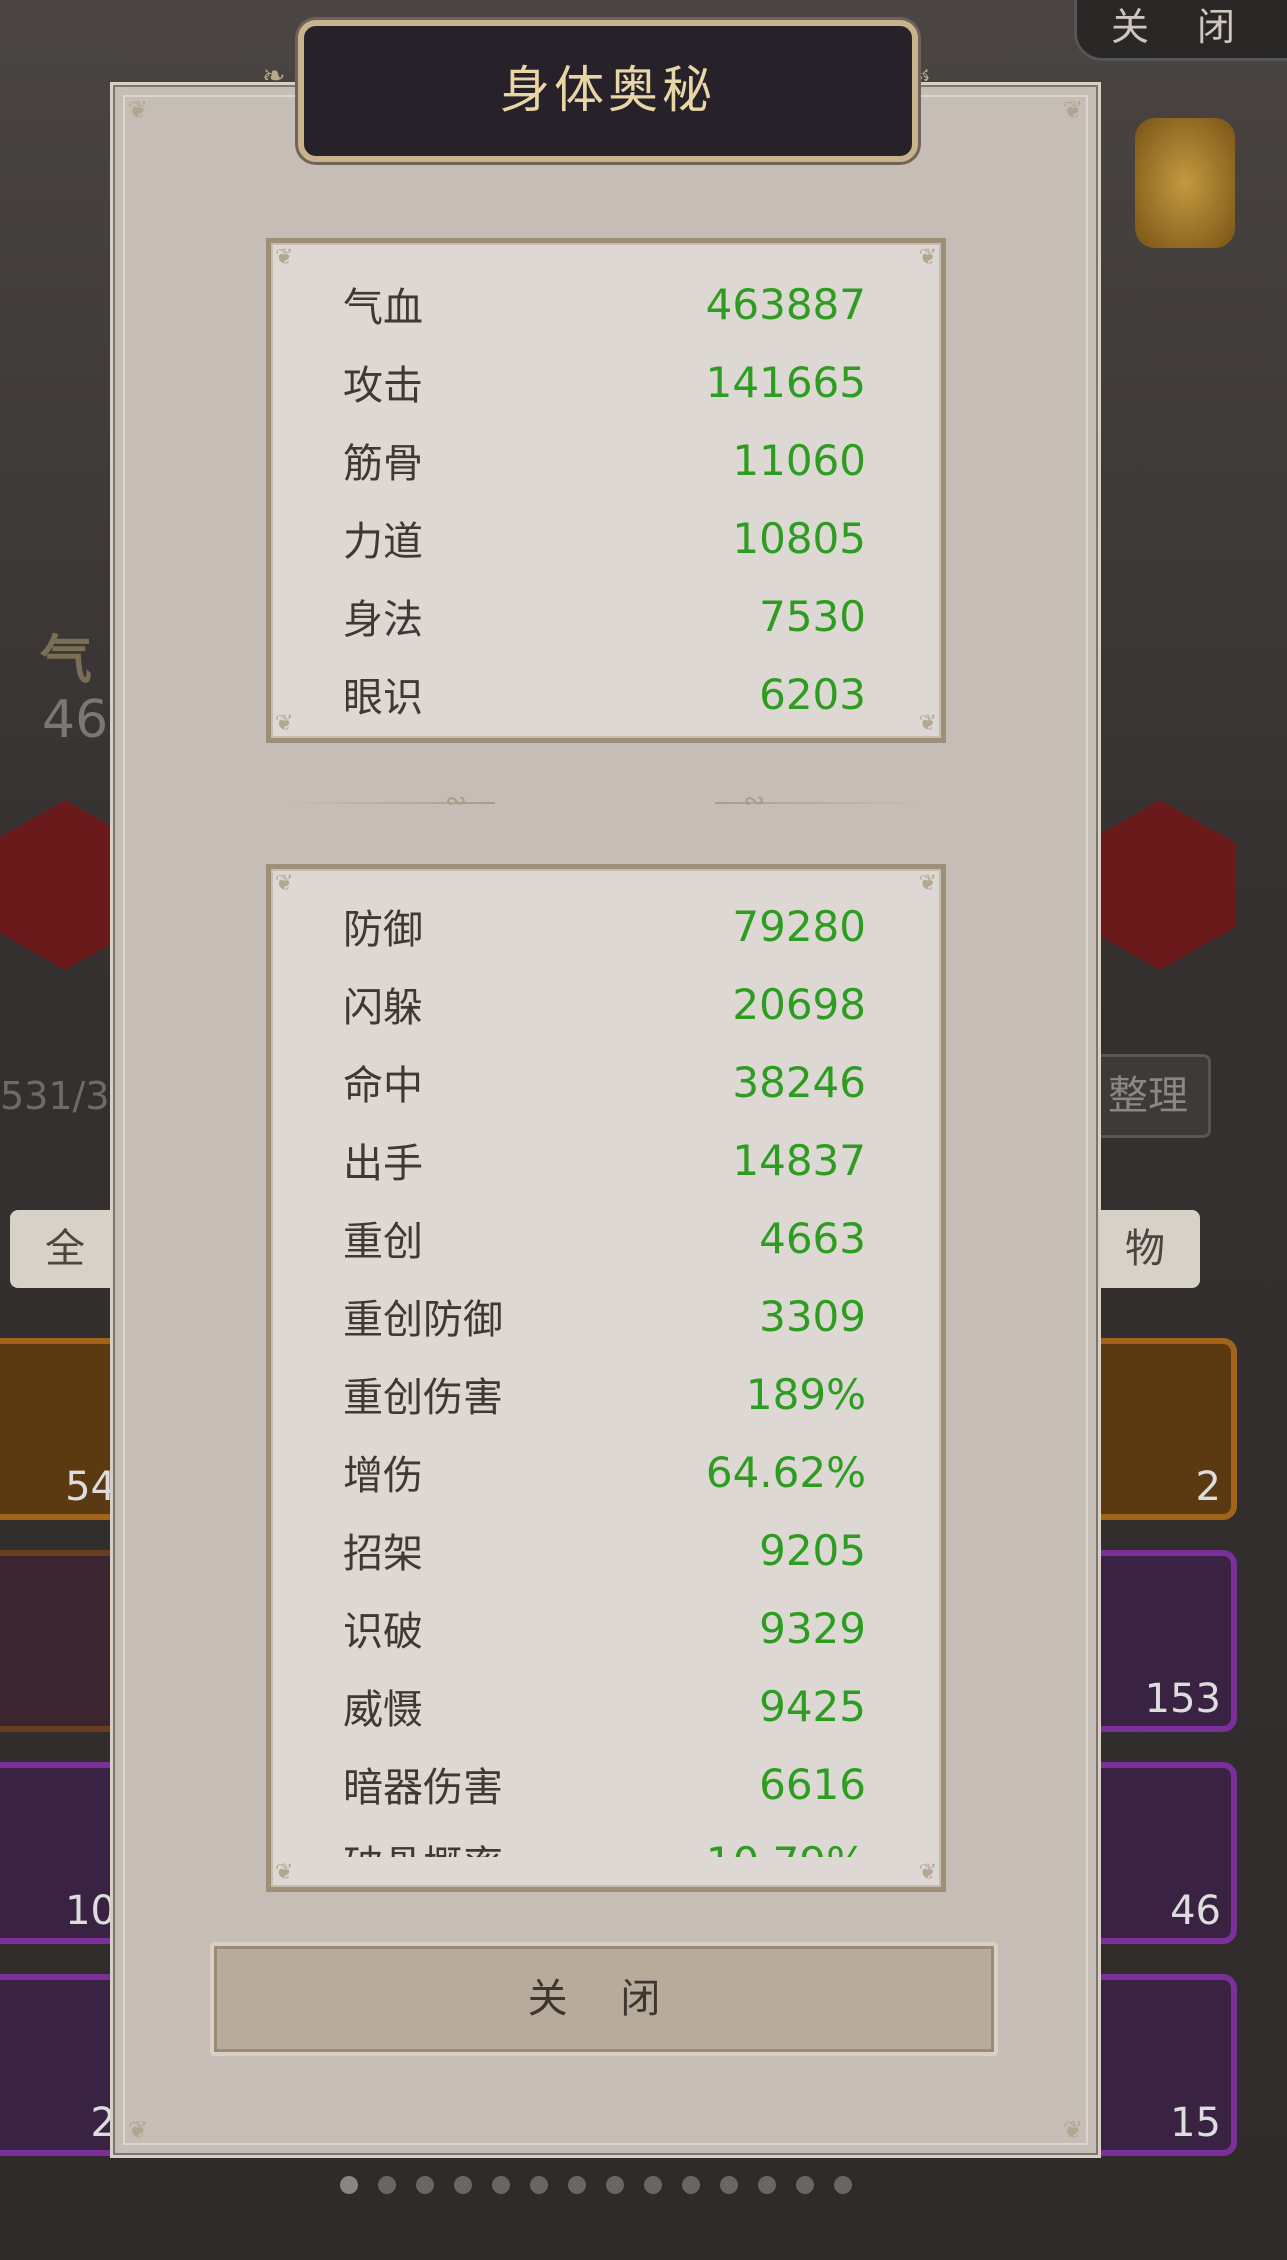 The height and width of the screenshot is (2260, 1287). What do you see at coordinates (65, 1249) in the screenshot?
I see `tab-all: 全` at bounding box center [65, 1249].